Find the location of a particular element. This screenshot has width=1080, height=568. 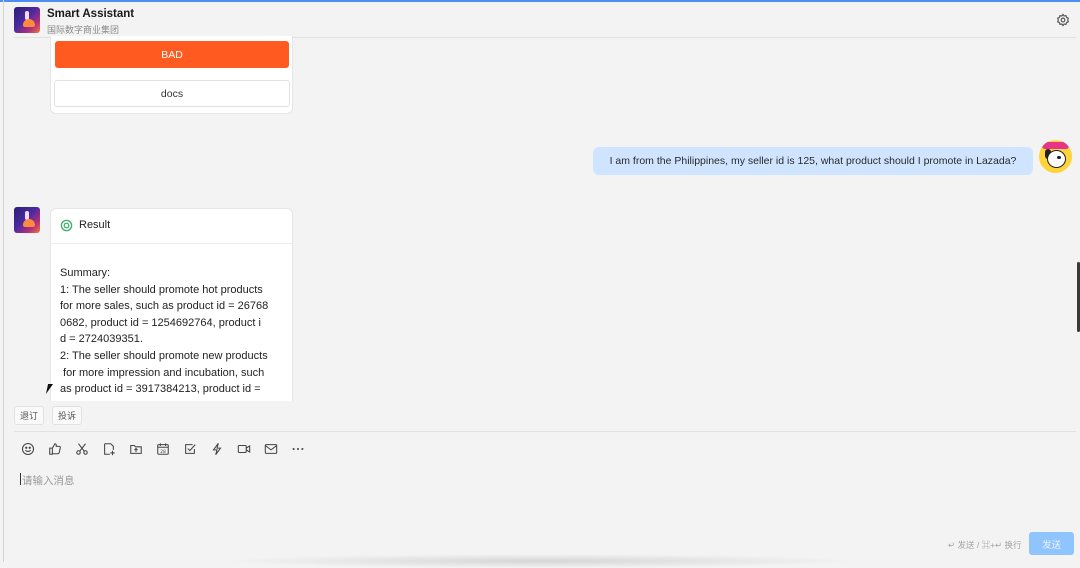

mail-icon is located at coordinates (271, 449).